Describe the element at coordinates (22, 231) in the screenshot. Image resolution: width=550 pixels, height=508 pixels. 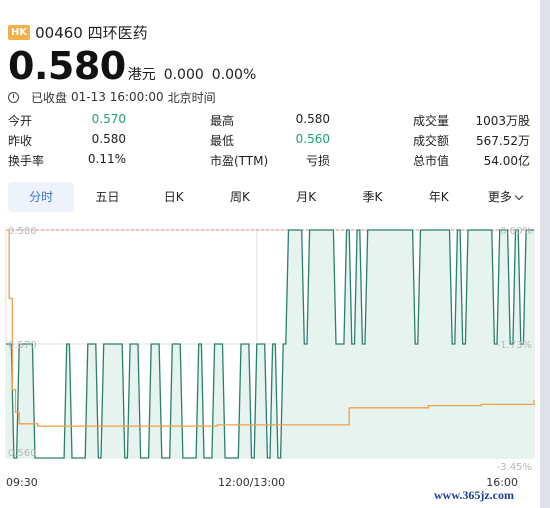
I see `y-label-left: 0.580` at that location.